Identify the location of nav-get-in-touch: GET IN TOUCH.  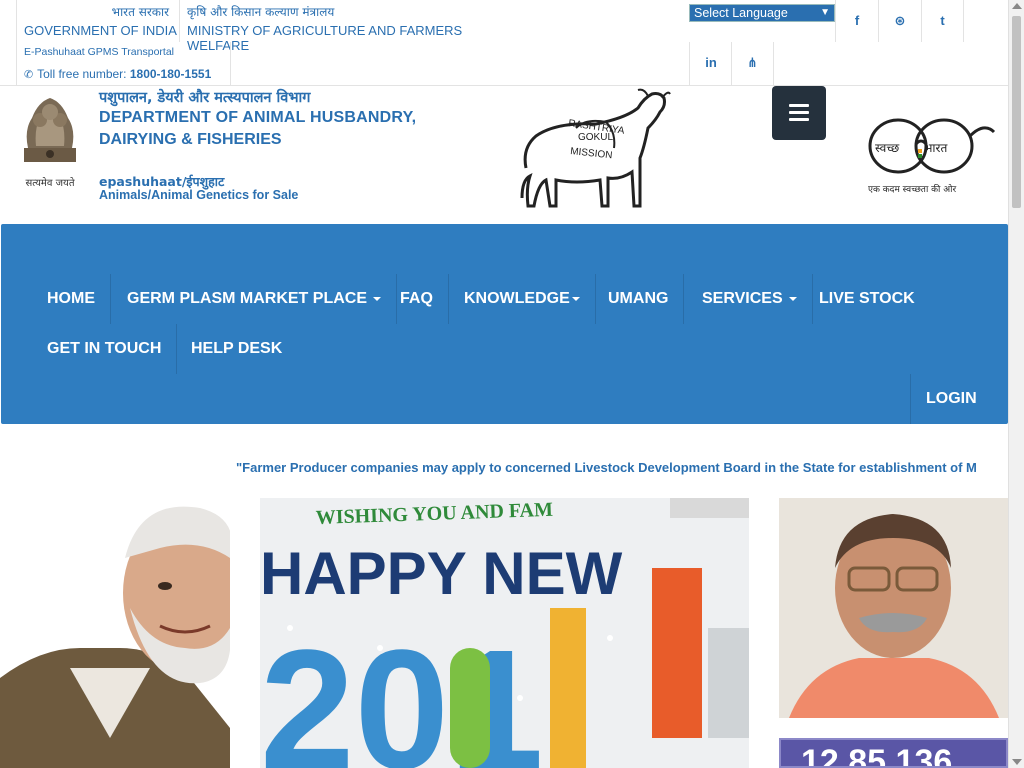
(105, 349).